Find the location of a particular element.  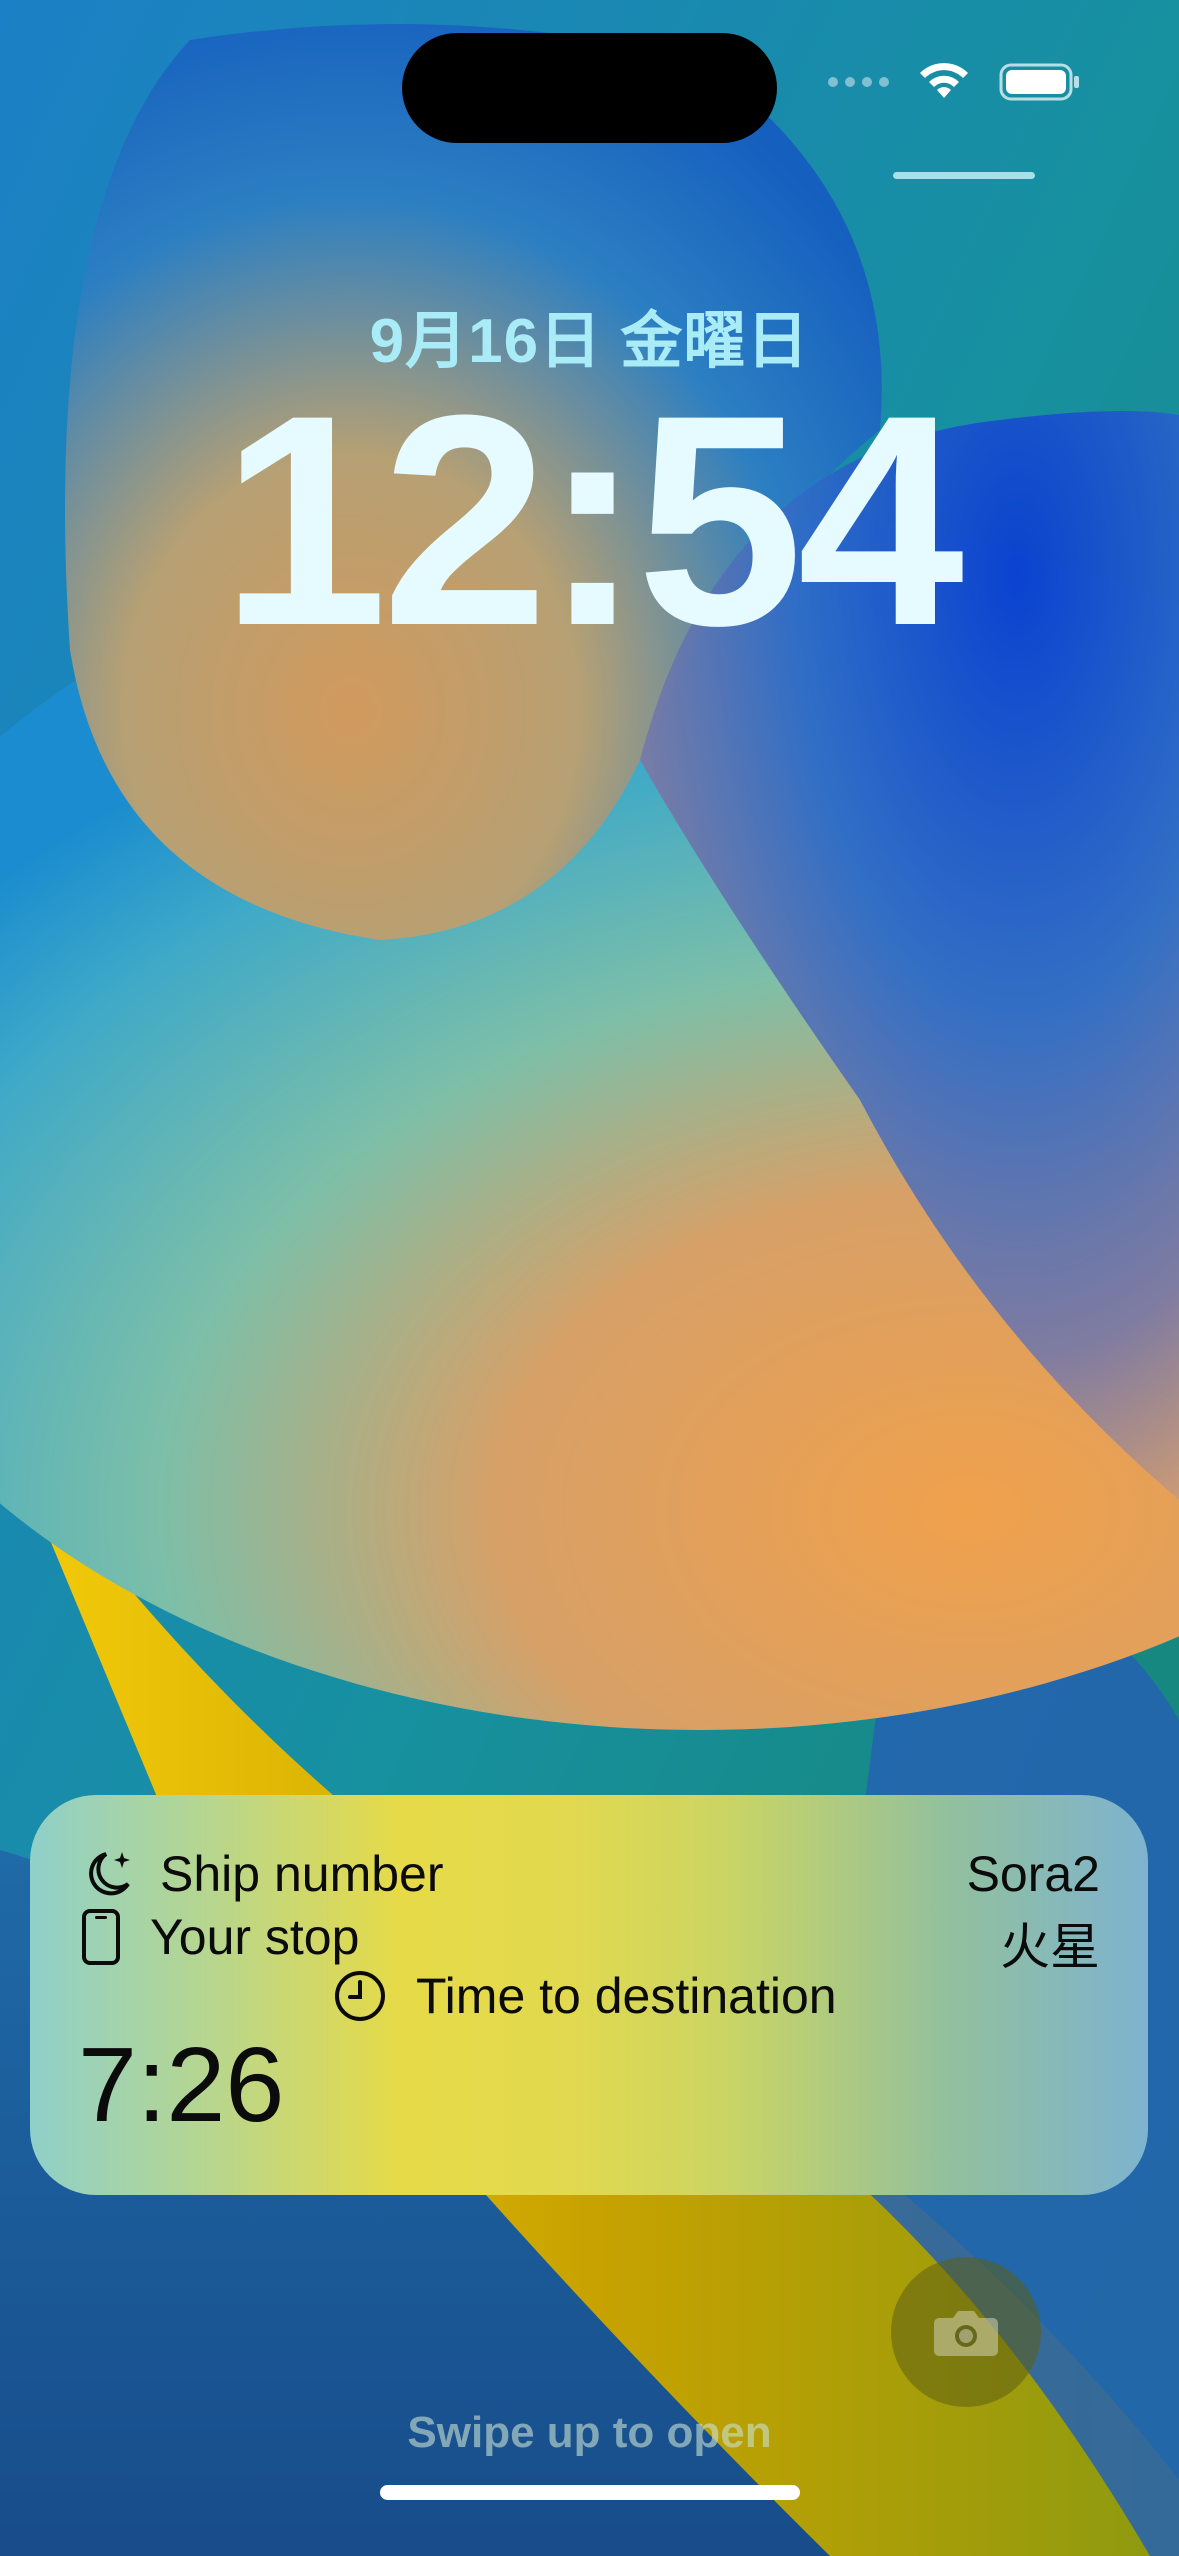

camera-icon is located at coordinates (966, 2333).